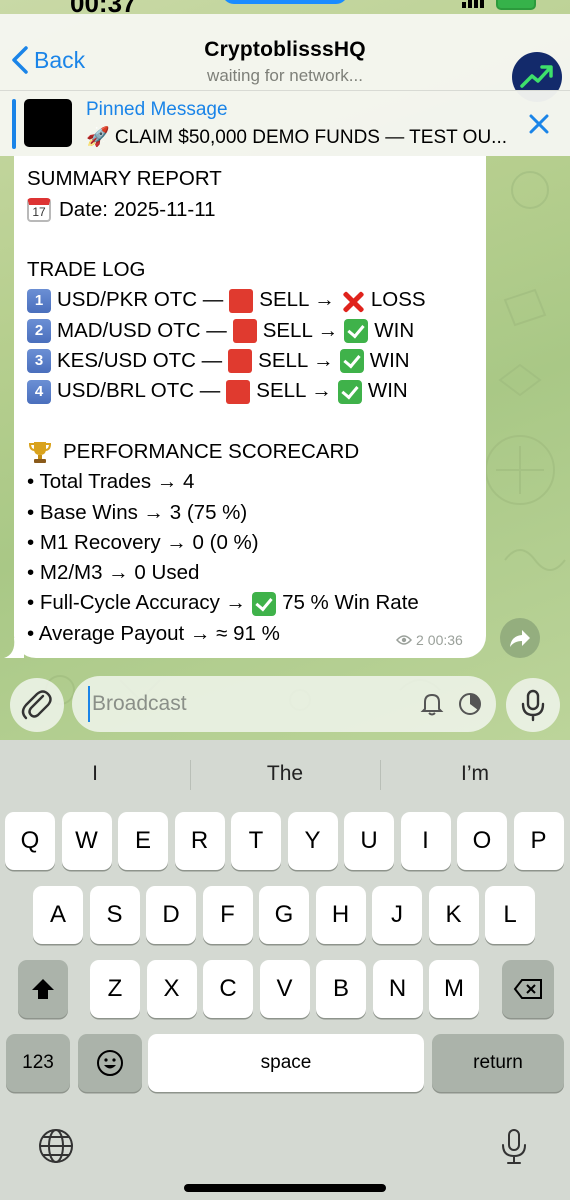  I want to click on scorecard-title: PERFORMANCE SCORECARD, so click(226, 452).